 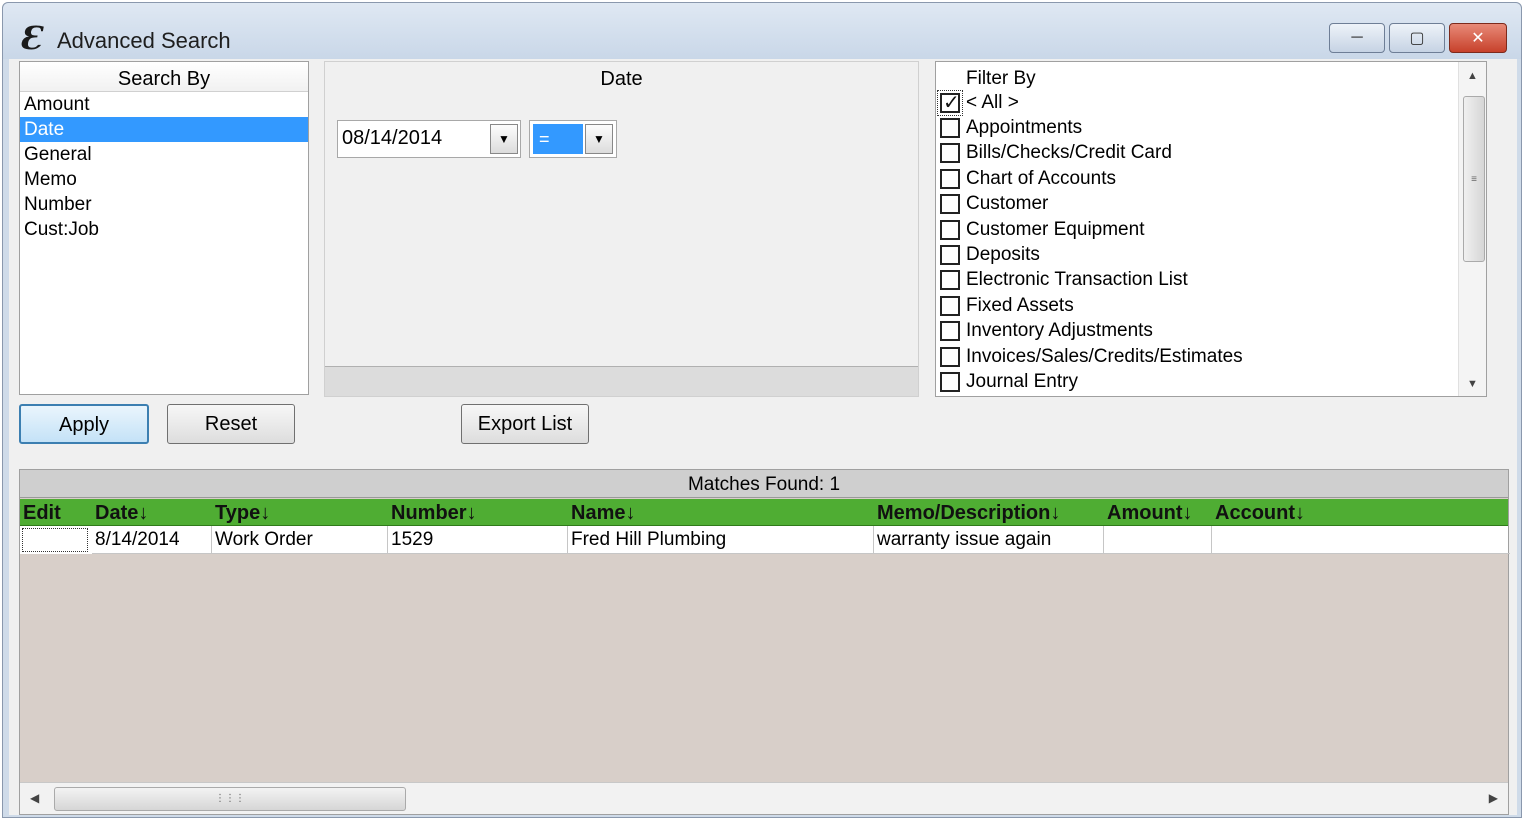 What do you see at coordinates (1077, 280) in the screenshot?
I see `filter-item-label: Electronic Transaction List` at bounding box center [1077, 280].